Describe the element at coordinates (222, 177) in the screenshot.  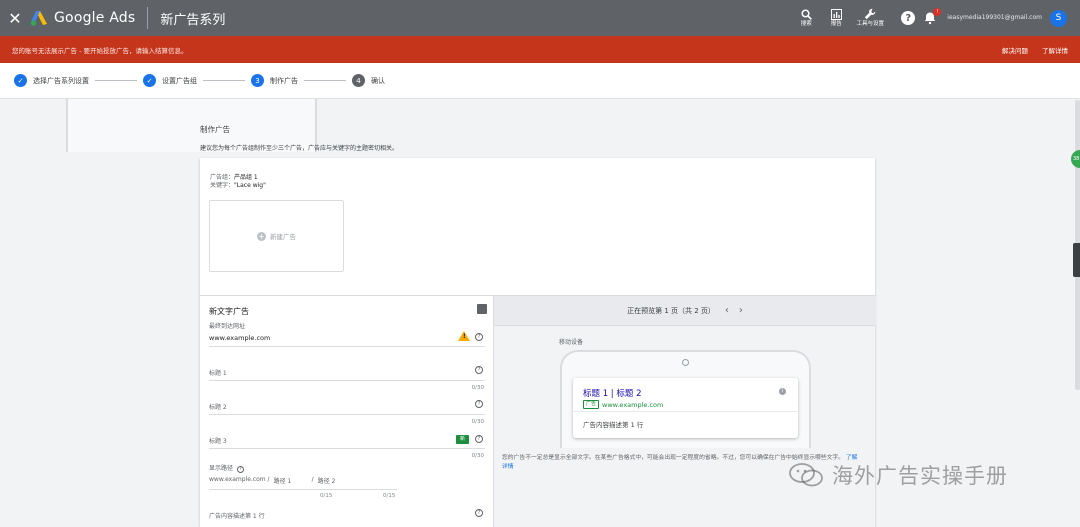
I see `adgroup-label: 广告组：` at that location.